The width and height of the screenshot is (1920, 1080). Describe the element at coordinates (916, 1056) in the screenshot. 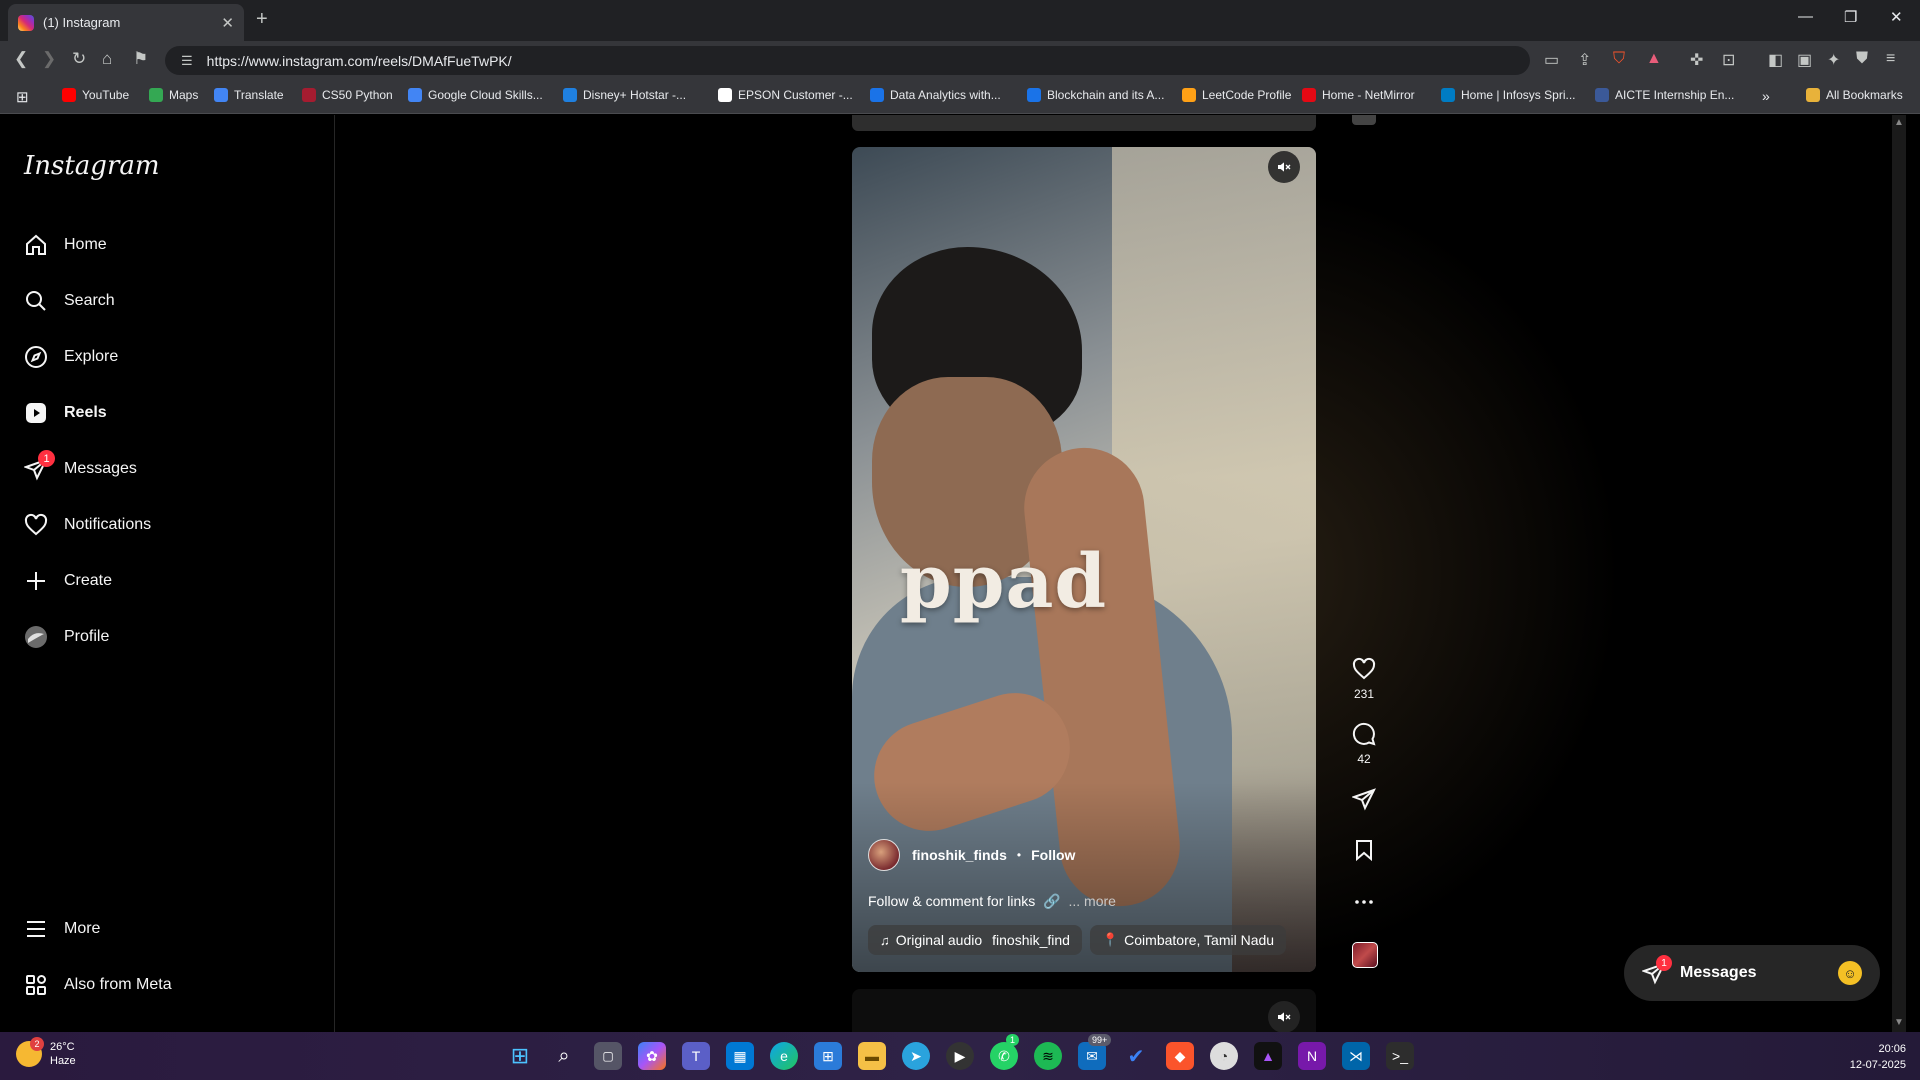

I see `telegram-icon: ➤` at that location.